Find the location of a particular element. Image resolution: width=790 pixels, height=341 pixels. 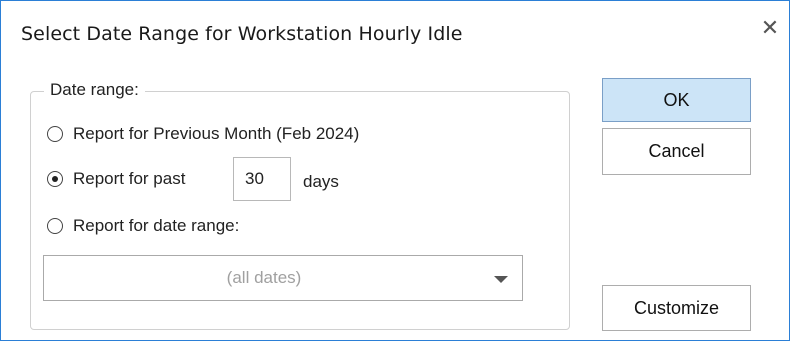

radio-previous-month: Report for Previous Month (Feb 2024) is located at coordinates (203, 134).